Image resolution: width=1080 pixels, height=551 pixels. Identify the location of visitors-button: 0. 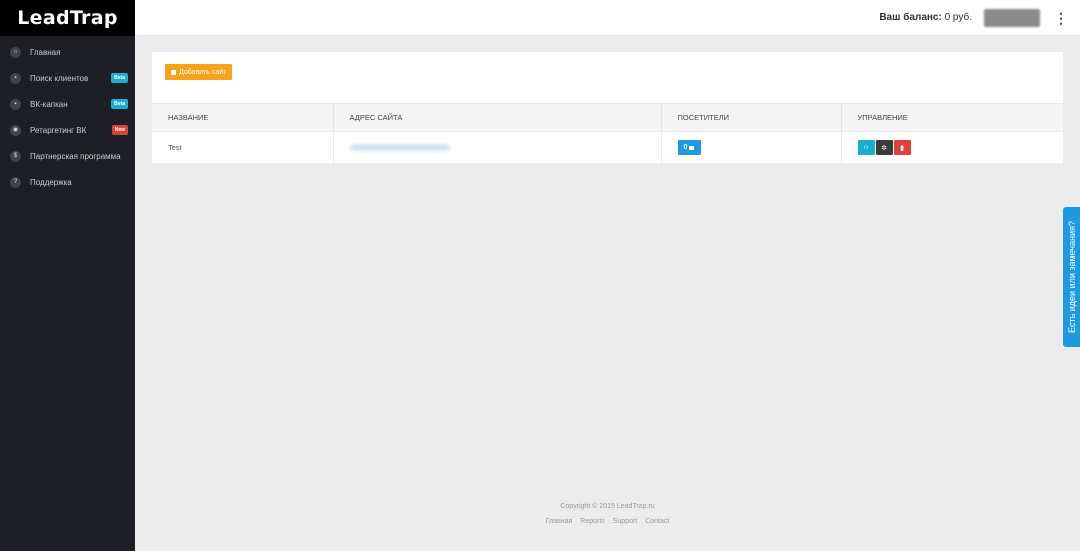
(689, 148).